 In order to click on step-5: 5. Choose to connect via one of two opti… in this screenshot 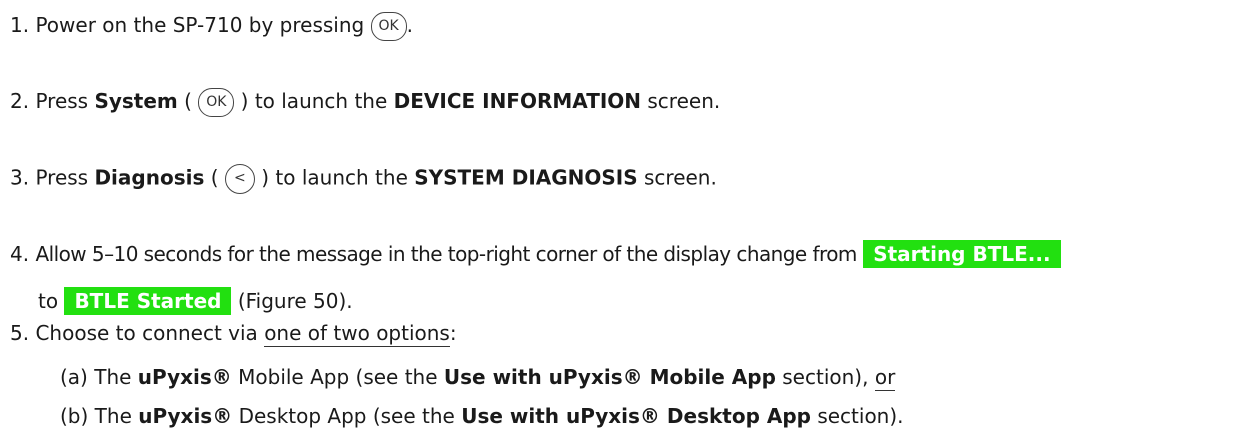, I will do `click(233, 333)`.